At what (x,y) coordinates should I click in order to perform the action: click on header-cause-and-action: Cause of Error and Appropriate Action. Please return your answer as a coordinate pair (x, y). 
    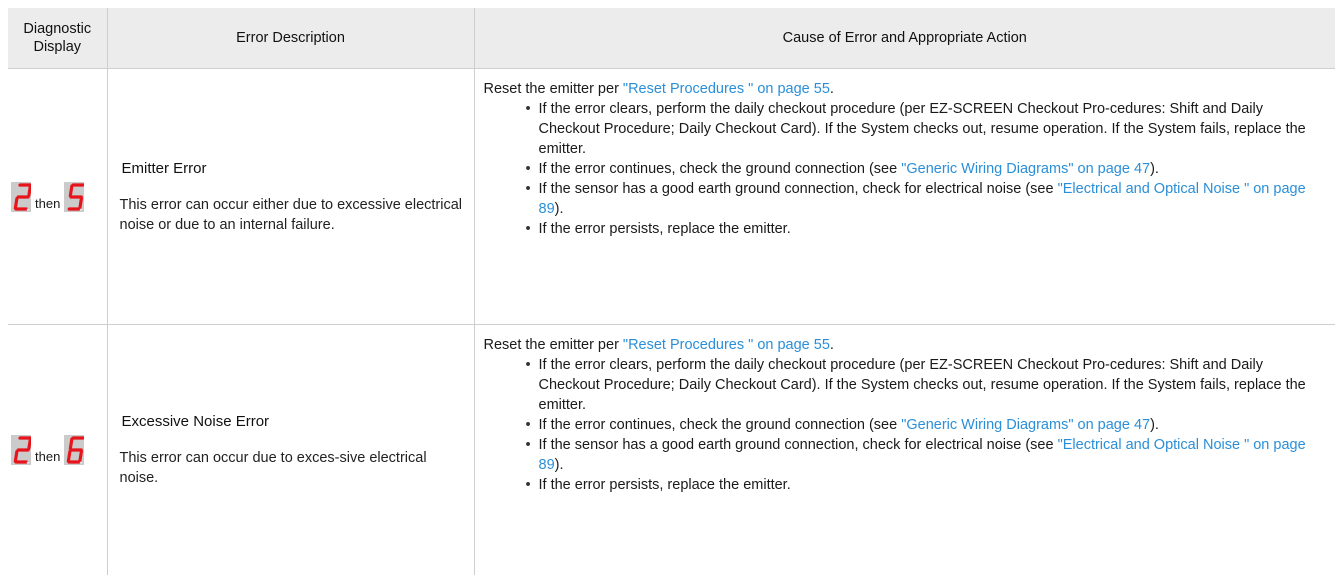
    Looking at the image, I should click on (904, 38).